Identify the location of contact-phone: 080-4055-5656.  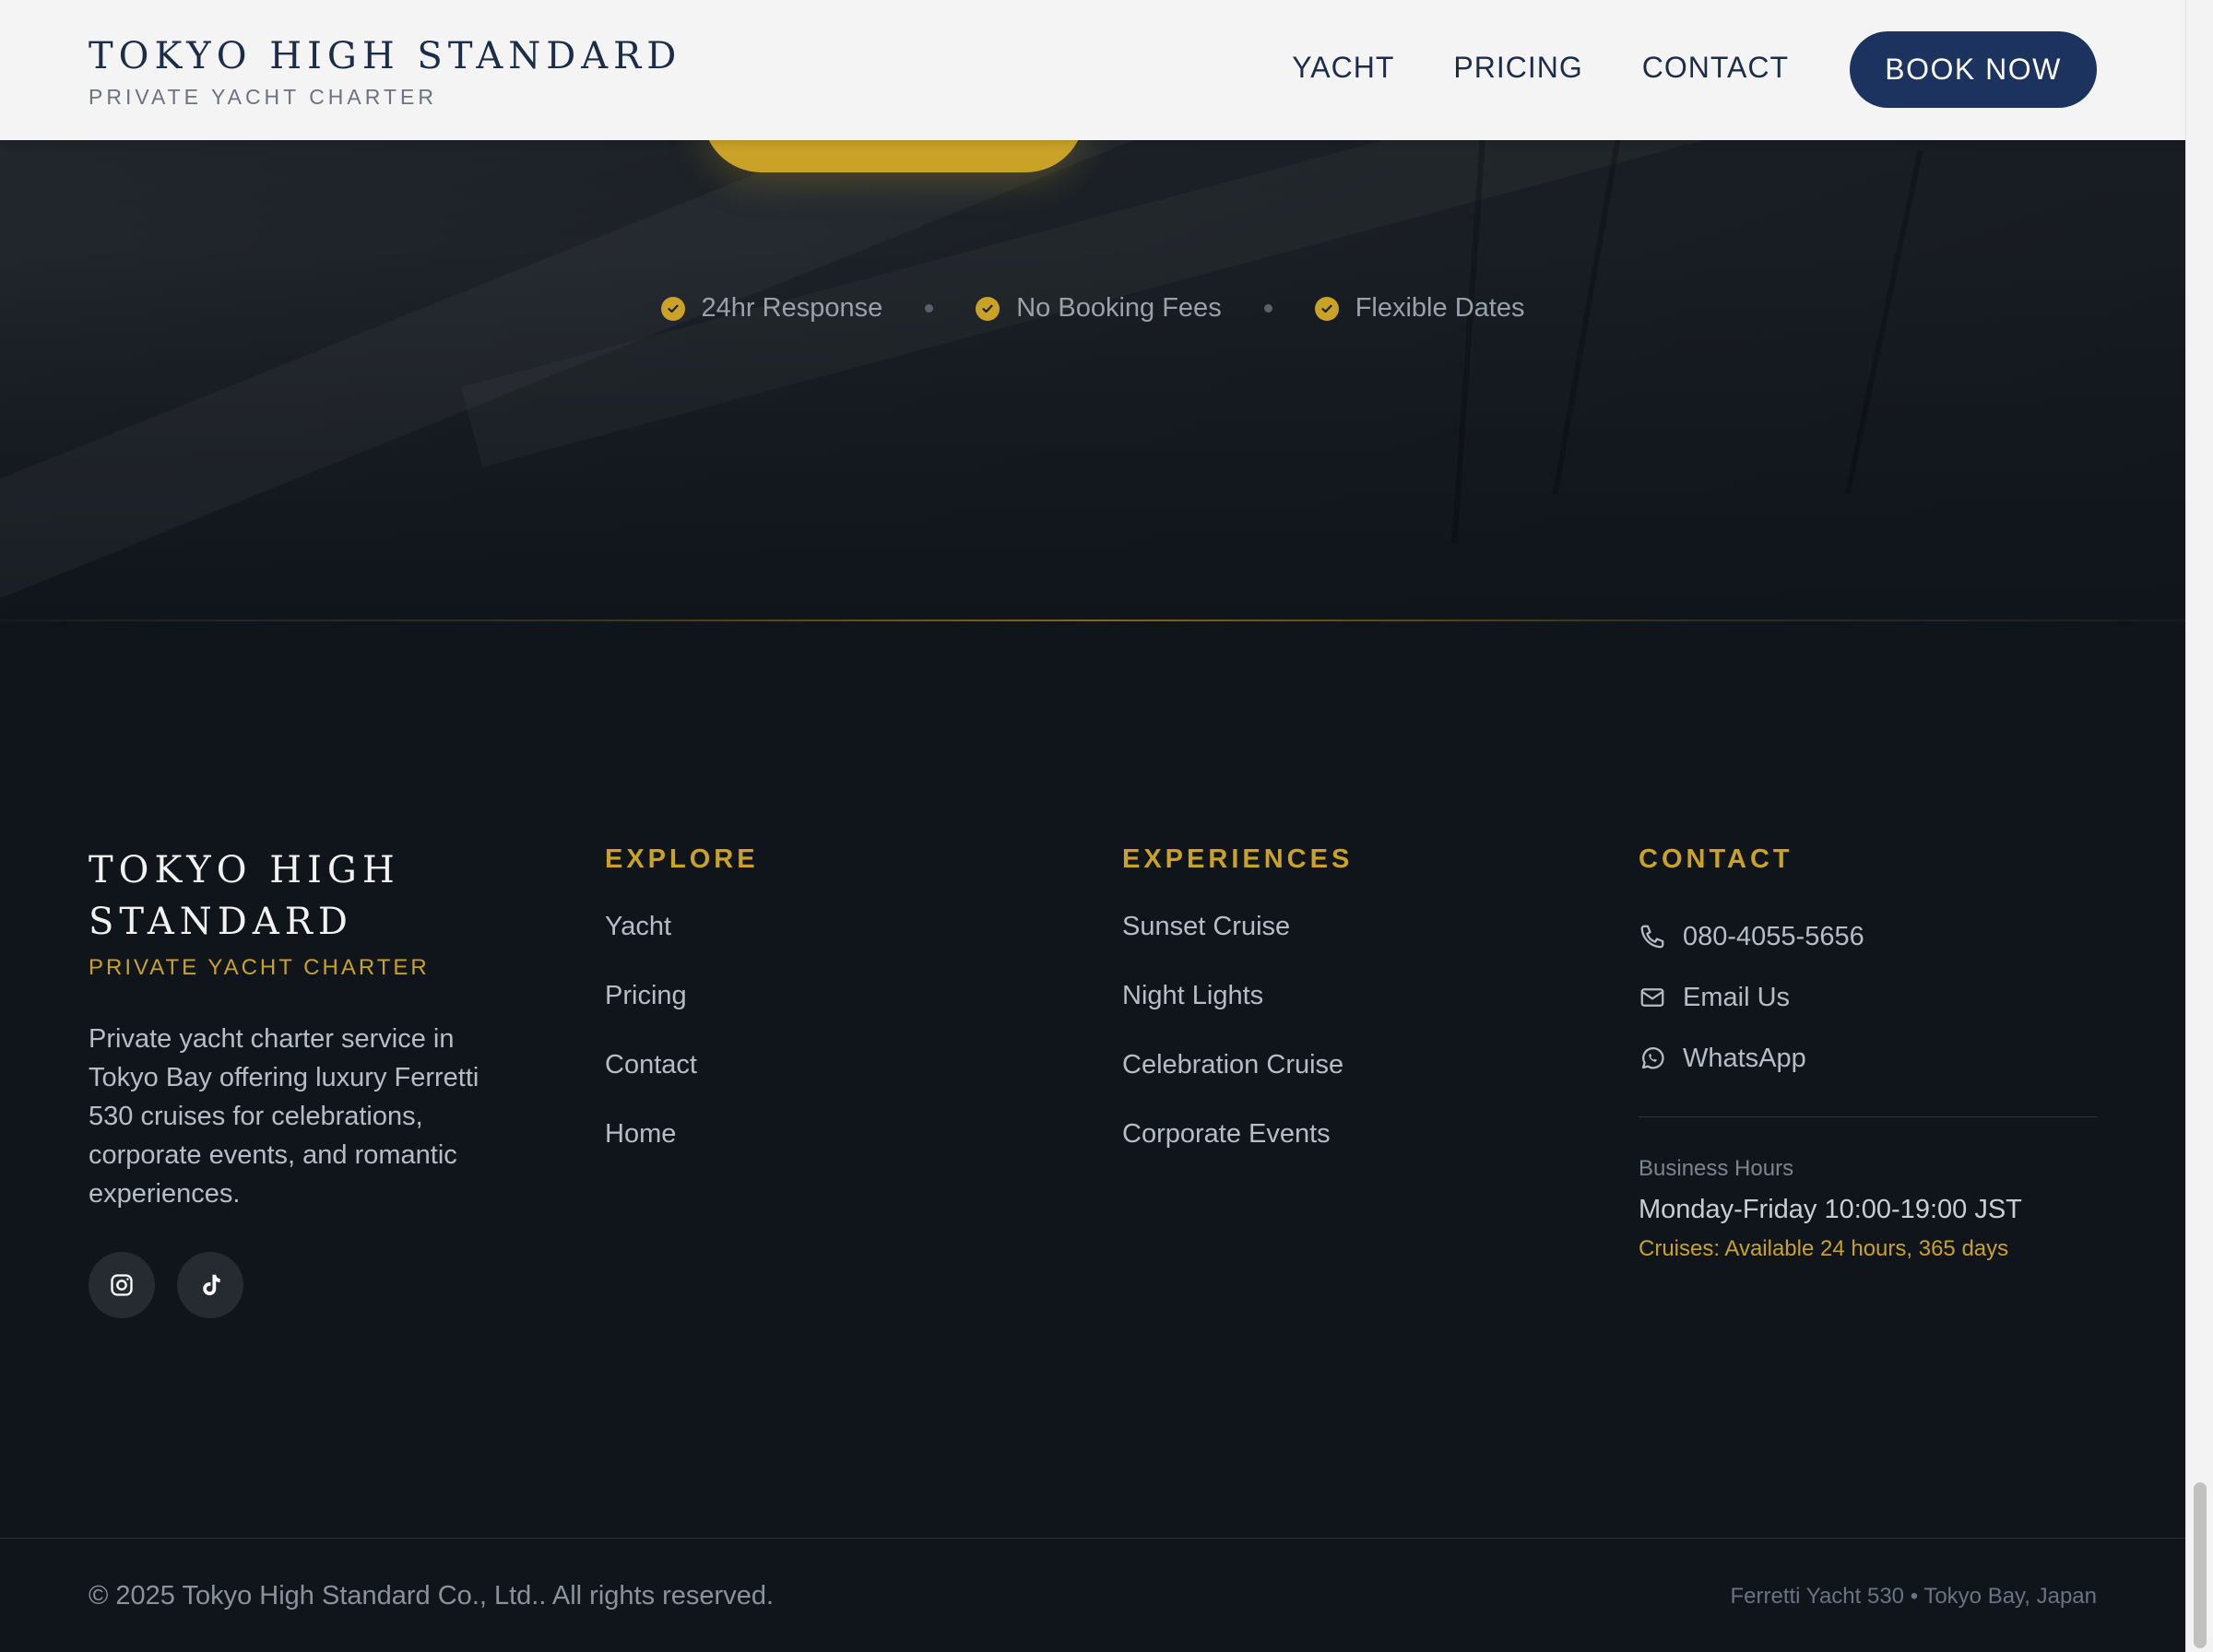
(1773, 936).